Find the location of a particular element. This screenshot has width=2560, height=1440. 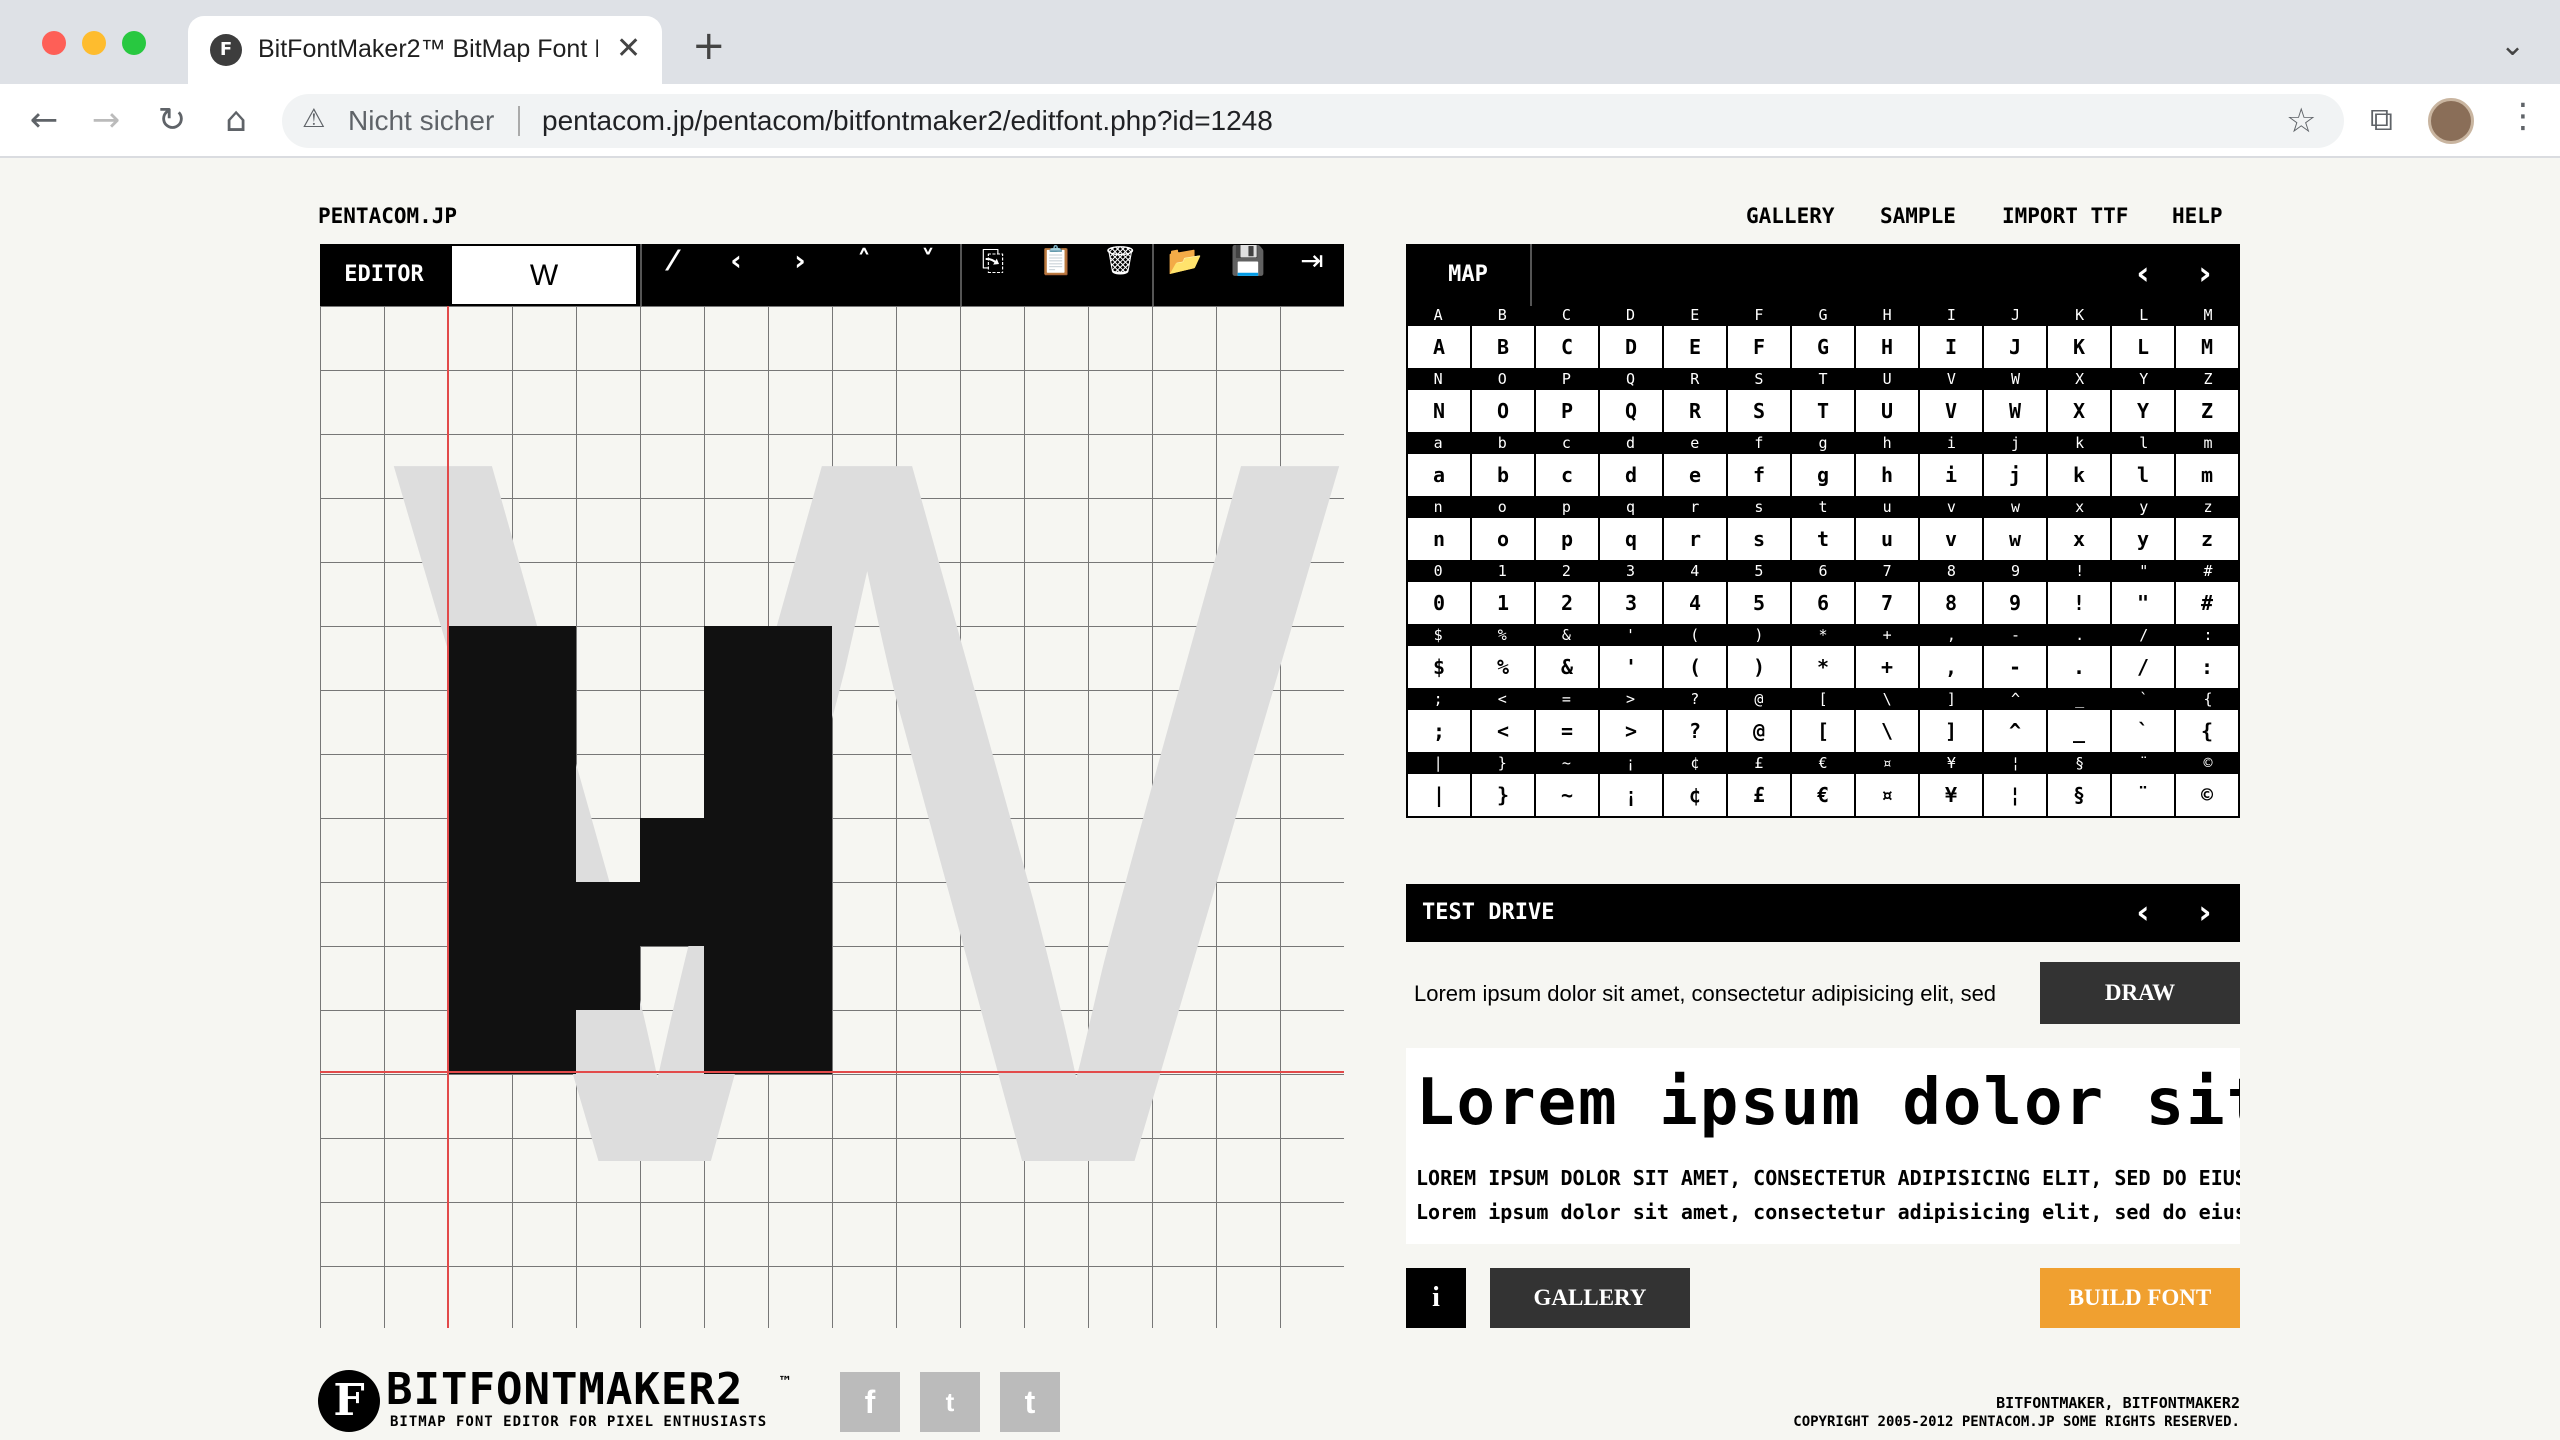

export-icon: ⇥ is located at coordinates (1312, 275).